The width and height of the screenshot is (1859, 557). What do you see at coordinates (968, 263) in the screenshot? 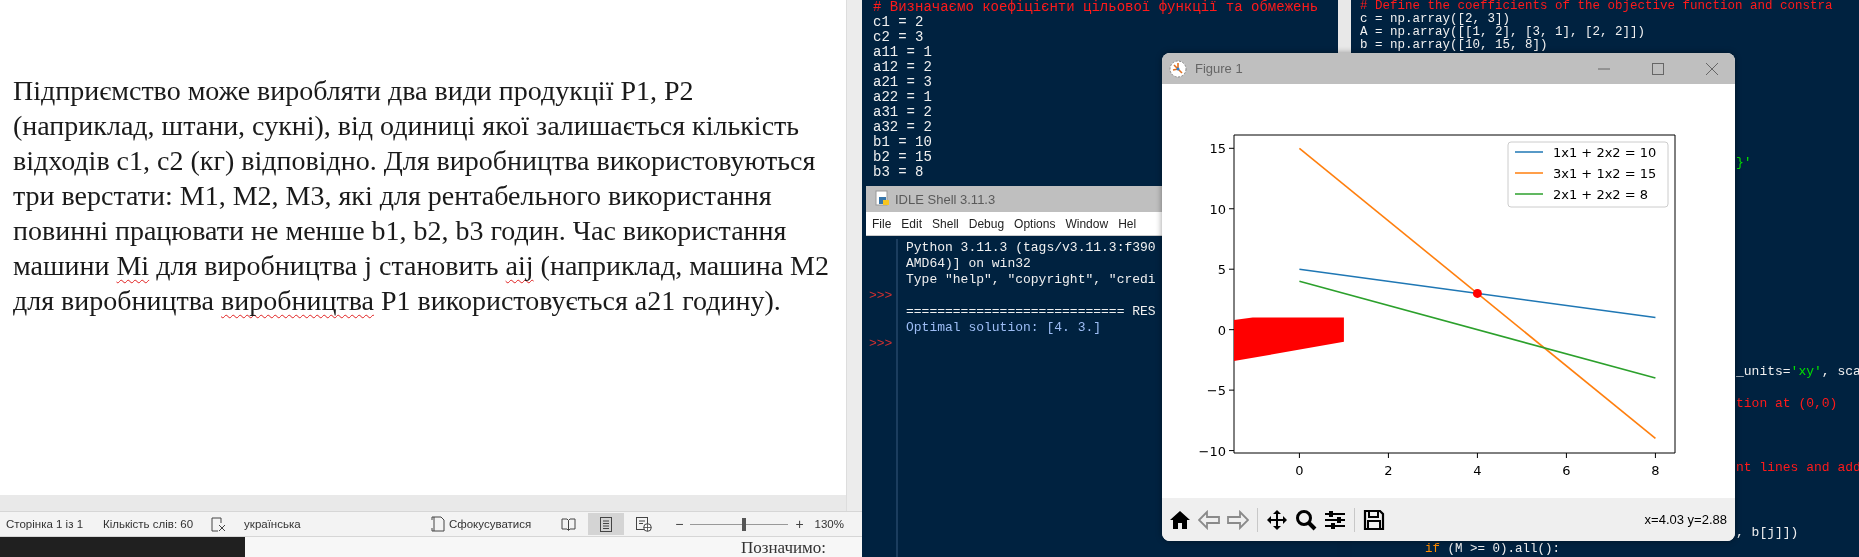
I see `shell-output-line: AMD64)] on win32` at bounding box center [968, 263].